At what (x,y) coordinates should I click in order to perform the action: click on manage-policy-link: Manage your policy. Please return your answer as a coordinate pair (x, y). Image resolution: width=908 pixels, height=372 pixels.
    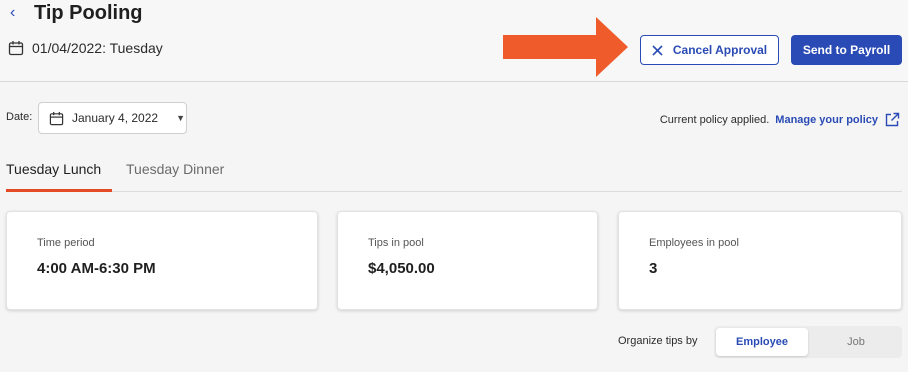
    Looking at the image, I should click on (826, 120).